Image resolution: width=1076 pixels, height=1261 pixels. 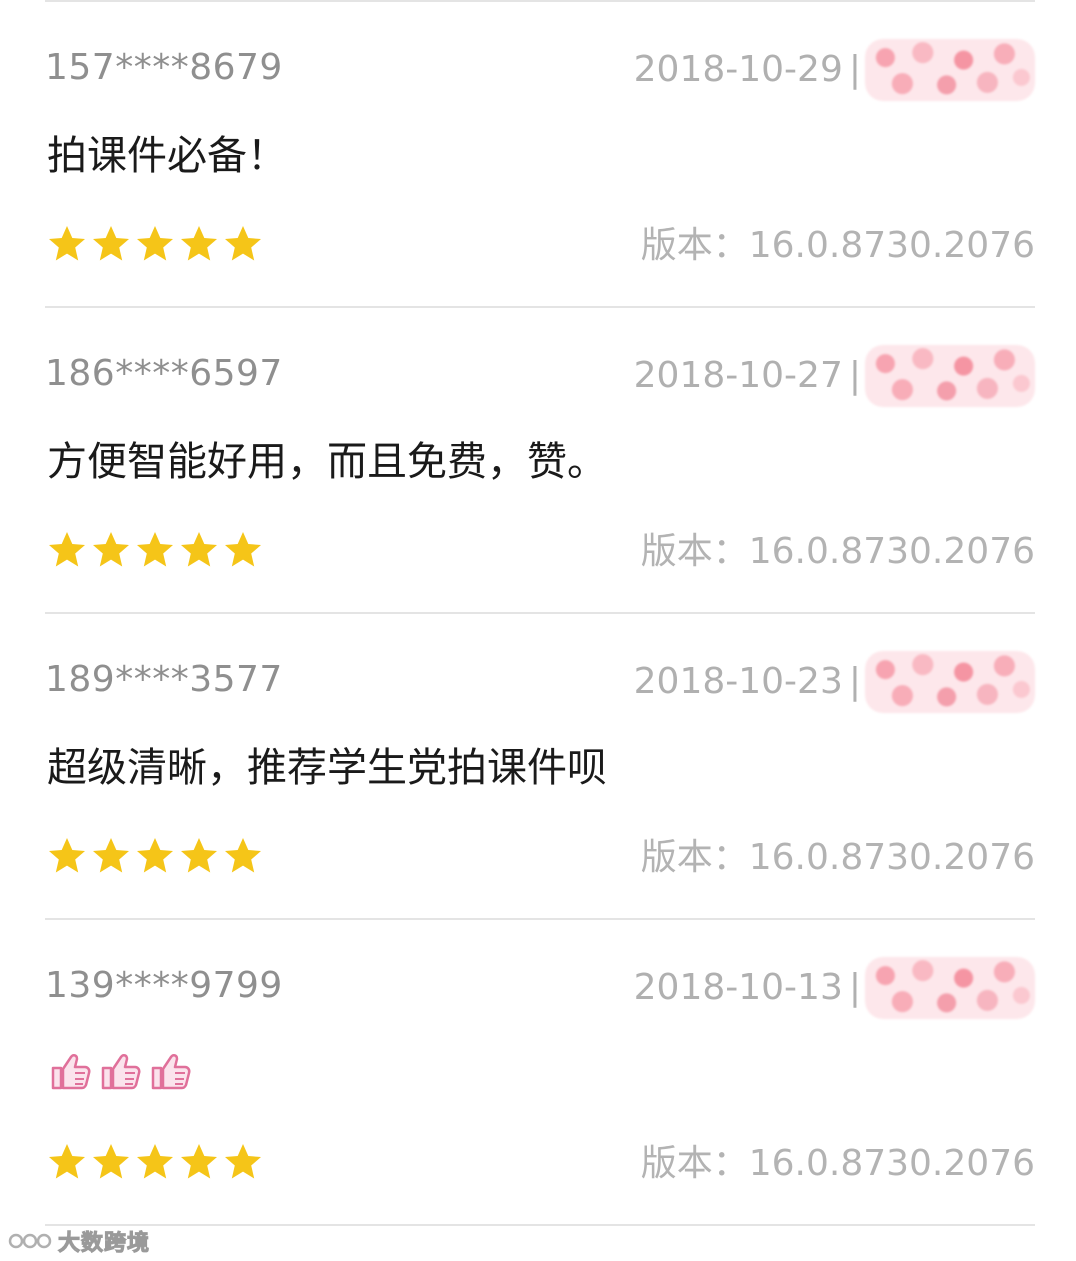 I want to click on review-date: 2018-10-23, so click(x=738, y=681).